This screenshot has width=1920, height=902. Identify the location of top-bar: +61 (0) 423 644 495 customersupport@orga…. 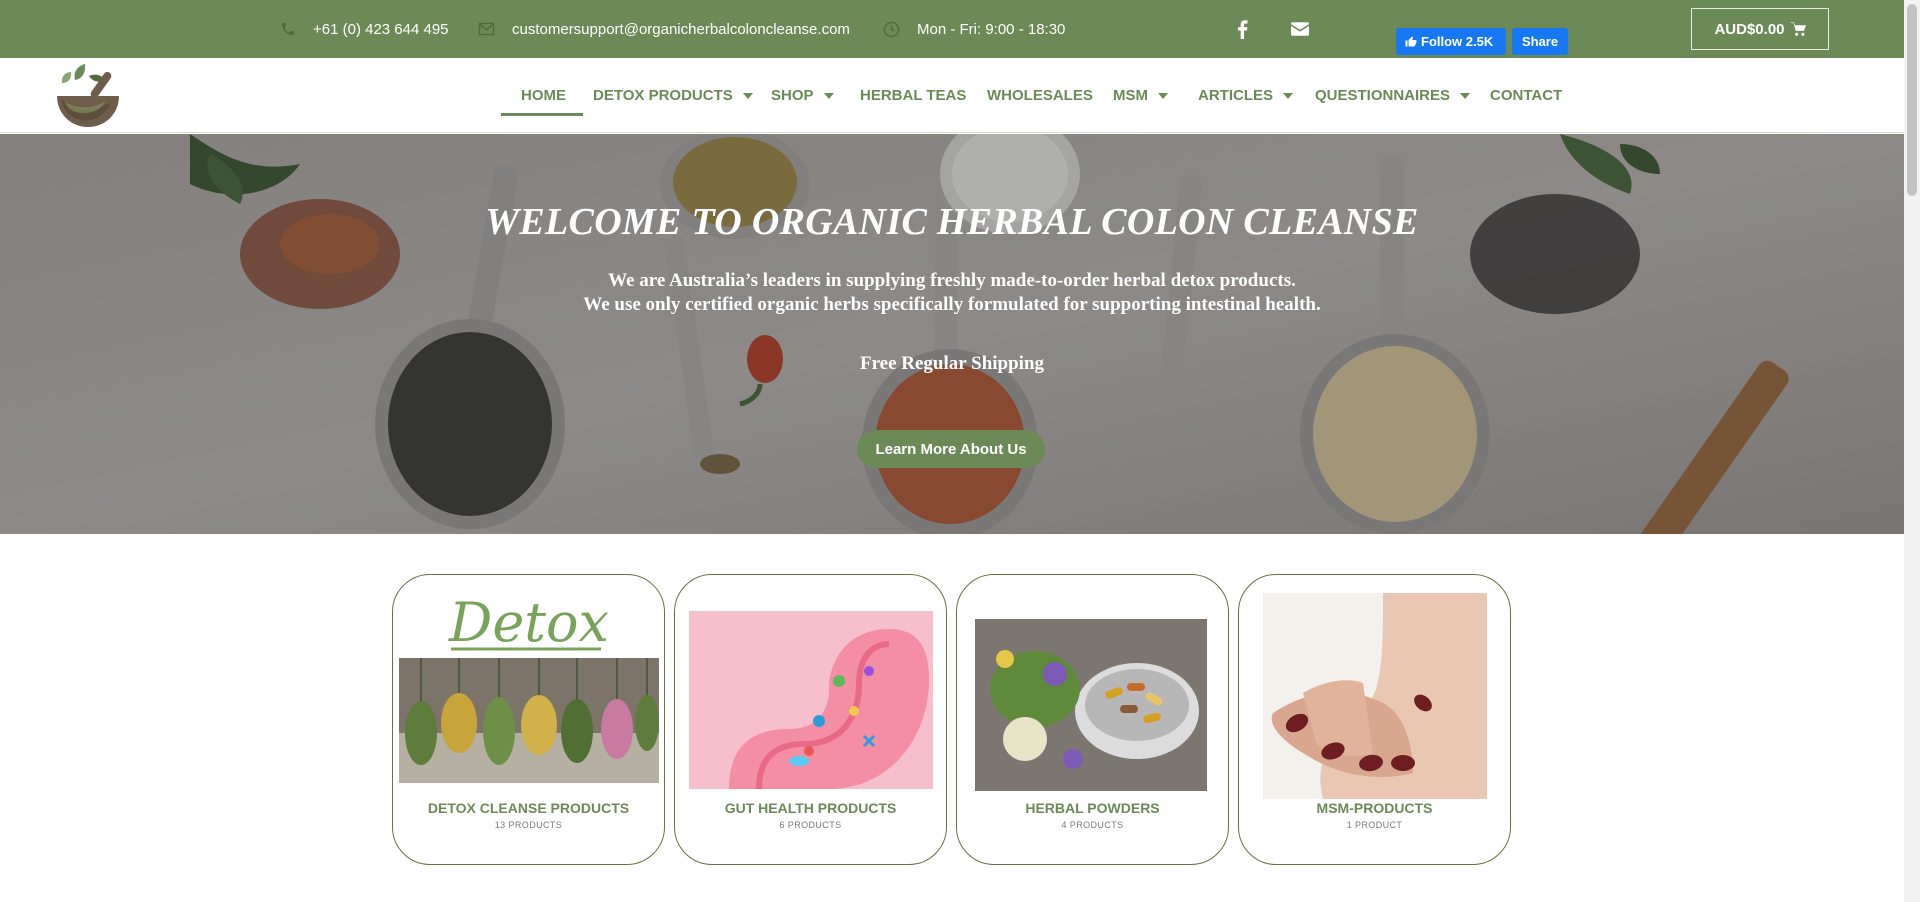
(952, 29).